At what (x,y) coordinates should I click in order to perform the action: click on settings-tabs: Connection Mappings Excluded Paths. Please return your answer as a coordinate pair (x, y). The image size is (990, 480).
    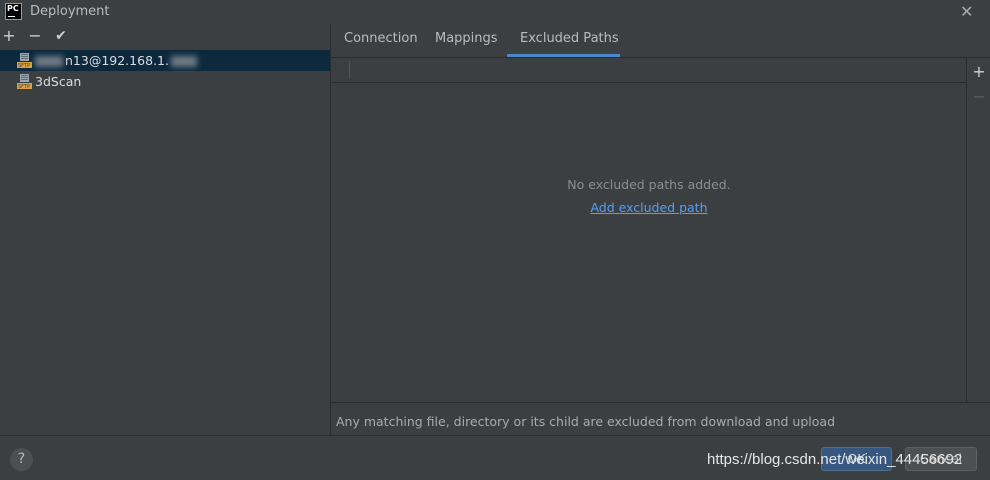
    Looking at the image, I should click on (660, 41).